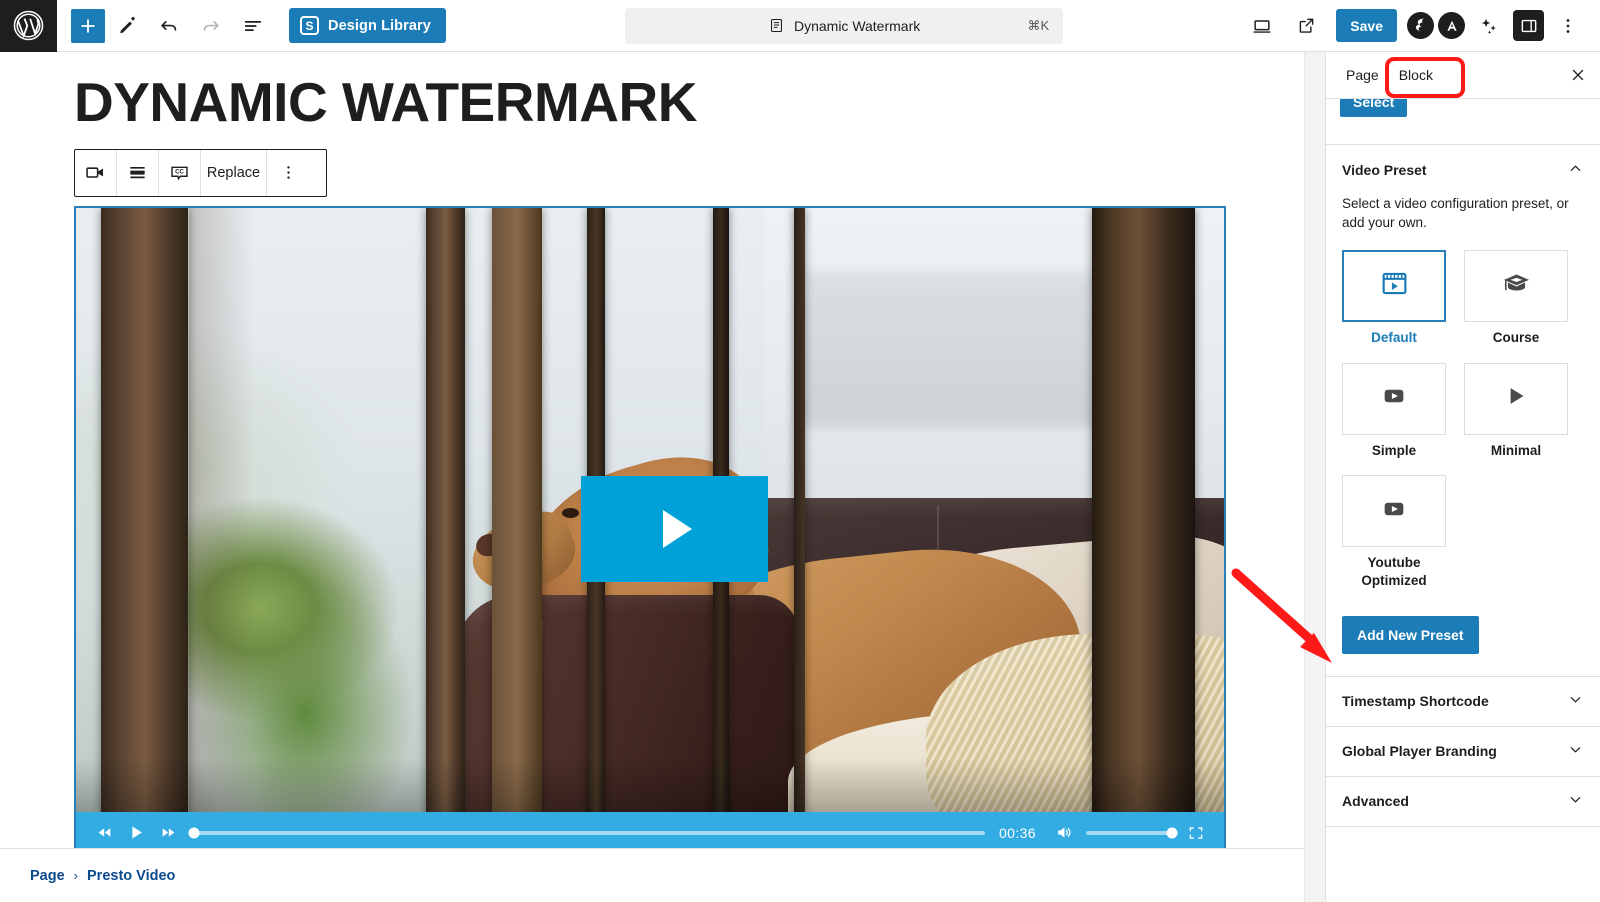 This screenshot has height=902, width=1600. Describe the element at coordinates (1306, 26) in the screenshot. I see `view-external-icon` at that location.